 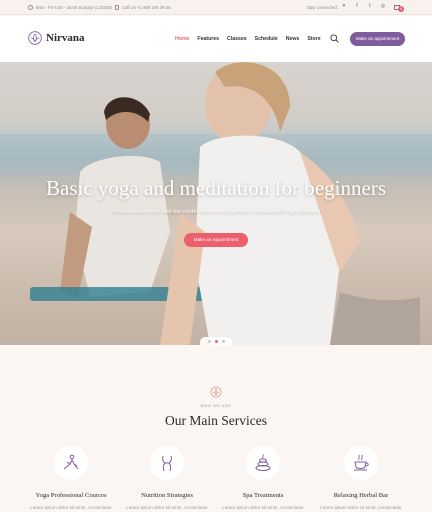 I want to click on section-title: Our Main Services, so click(x=216, y=420).